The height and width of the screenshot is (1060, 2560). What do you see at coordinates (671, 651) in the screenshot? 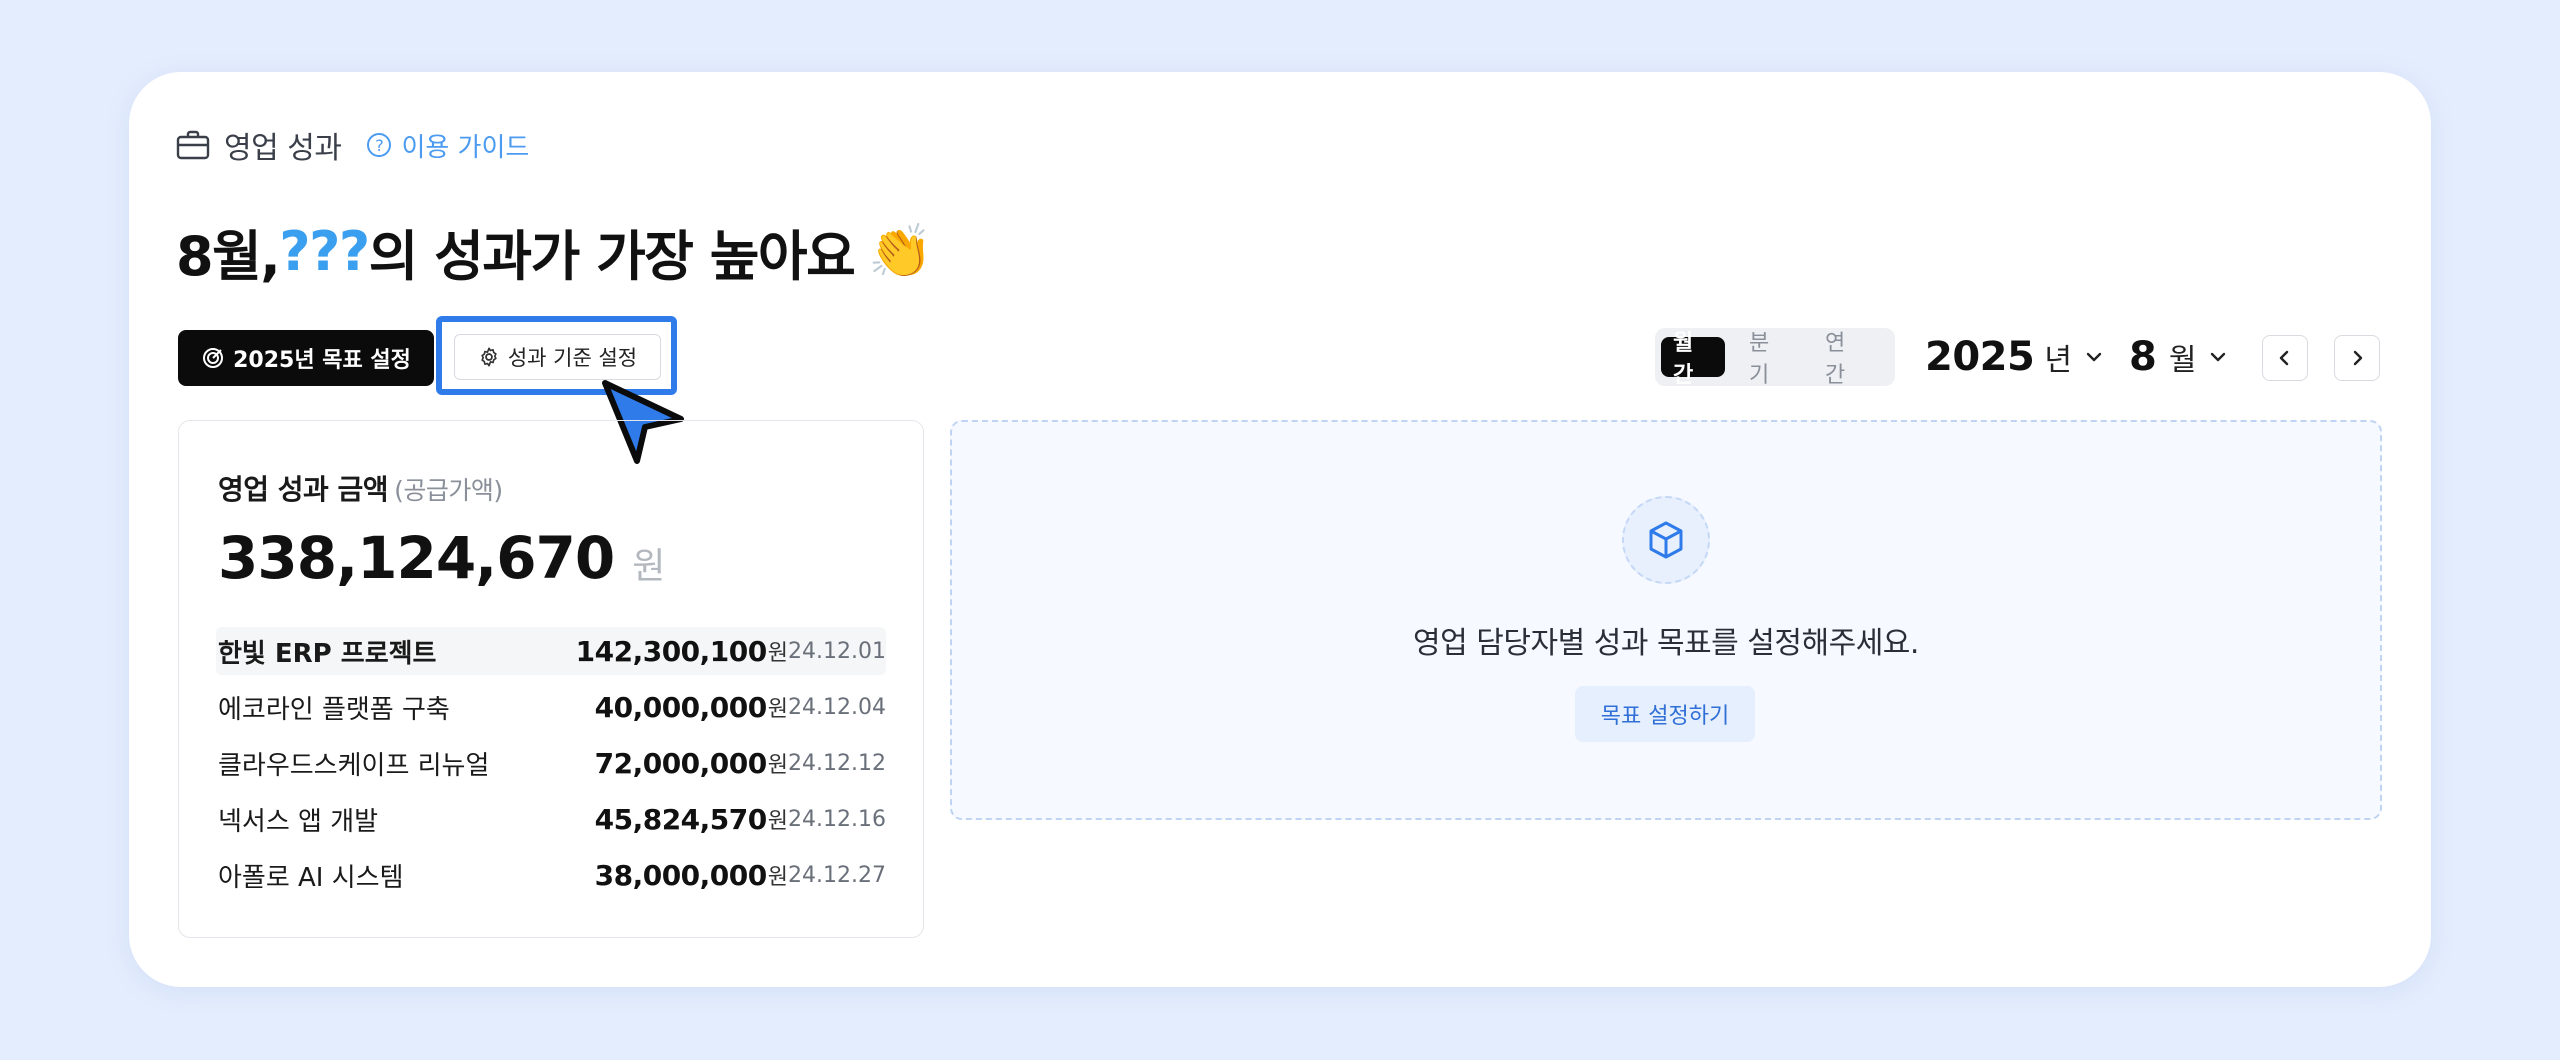
I see `deal-price: 142,300,100` at bounding box center [671, 651].